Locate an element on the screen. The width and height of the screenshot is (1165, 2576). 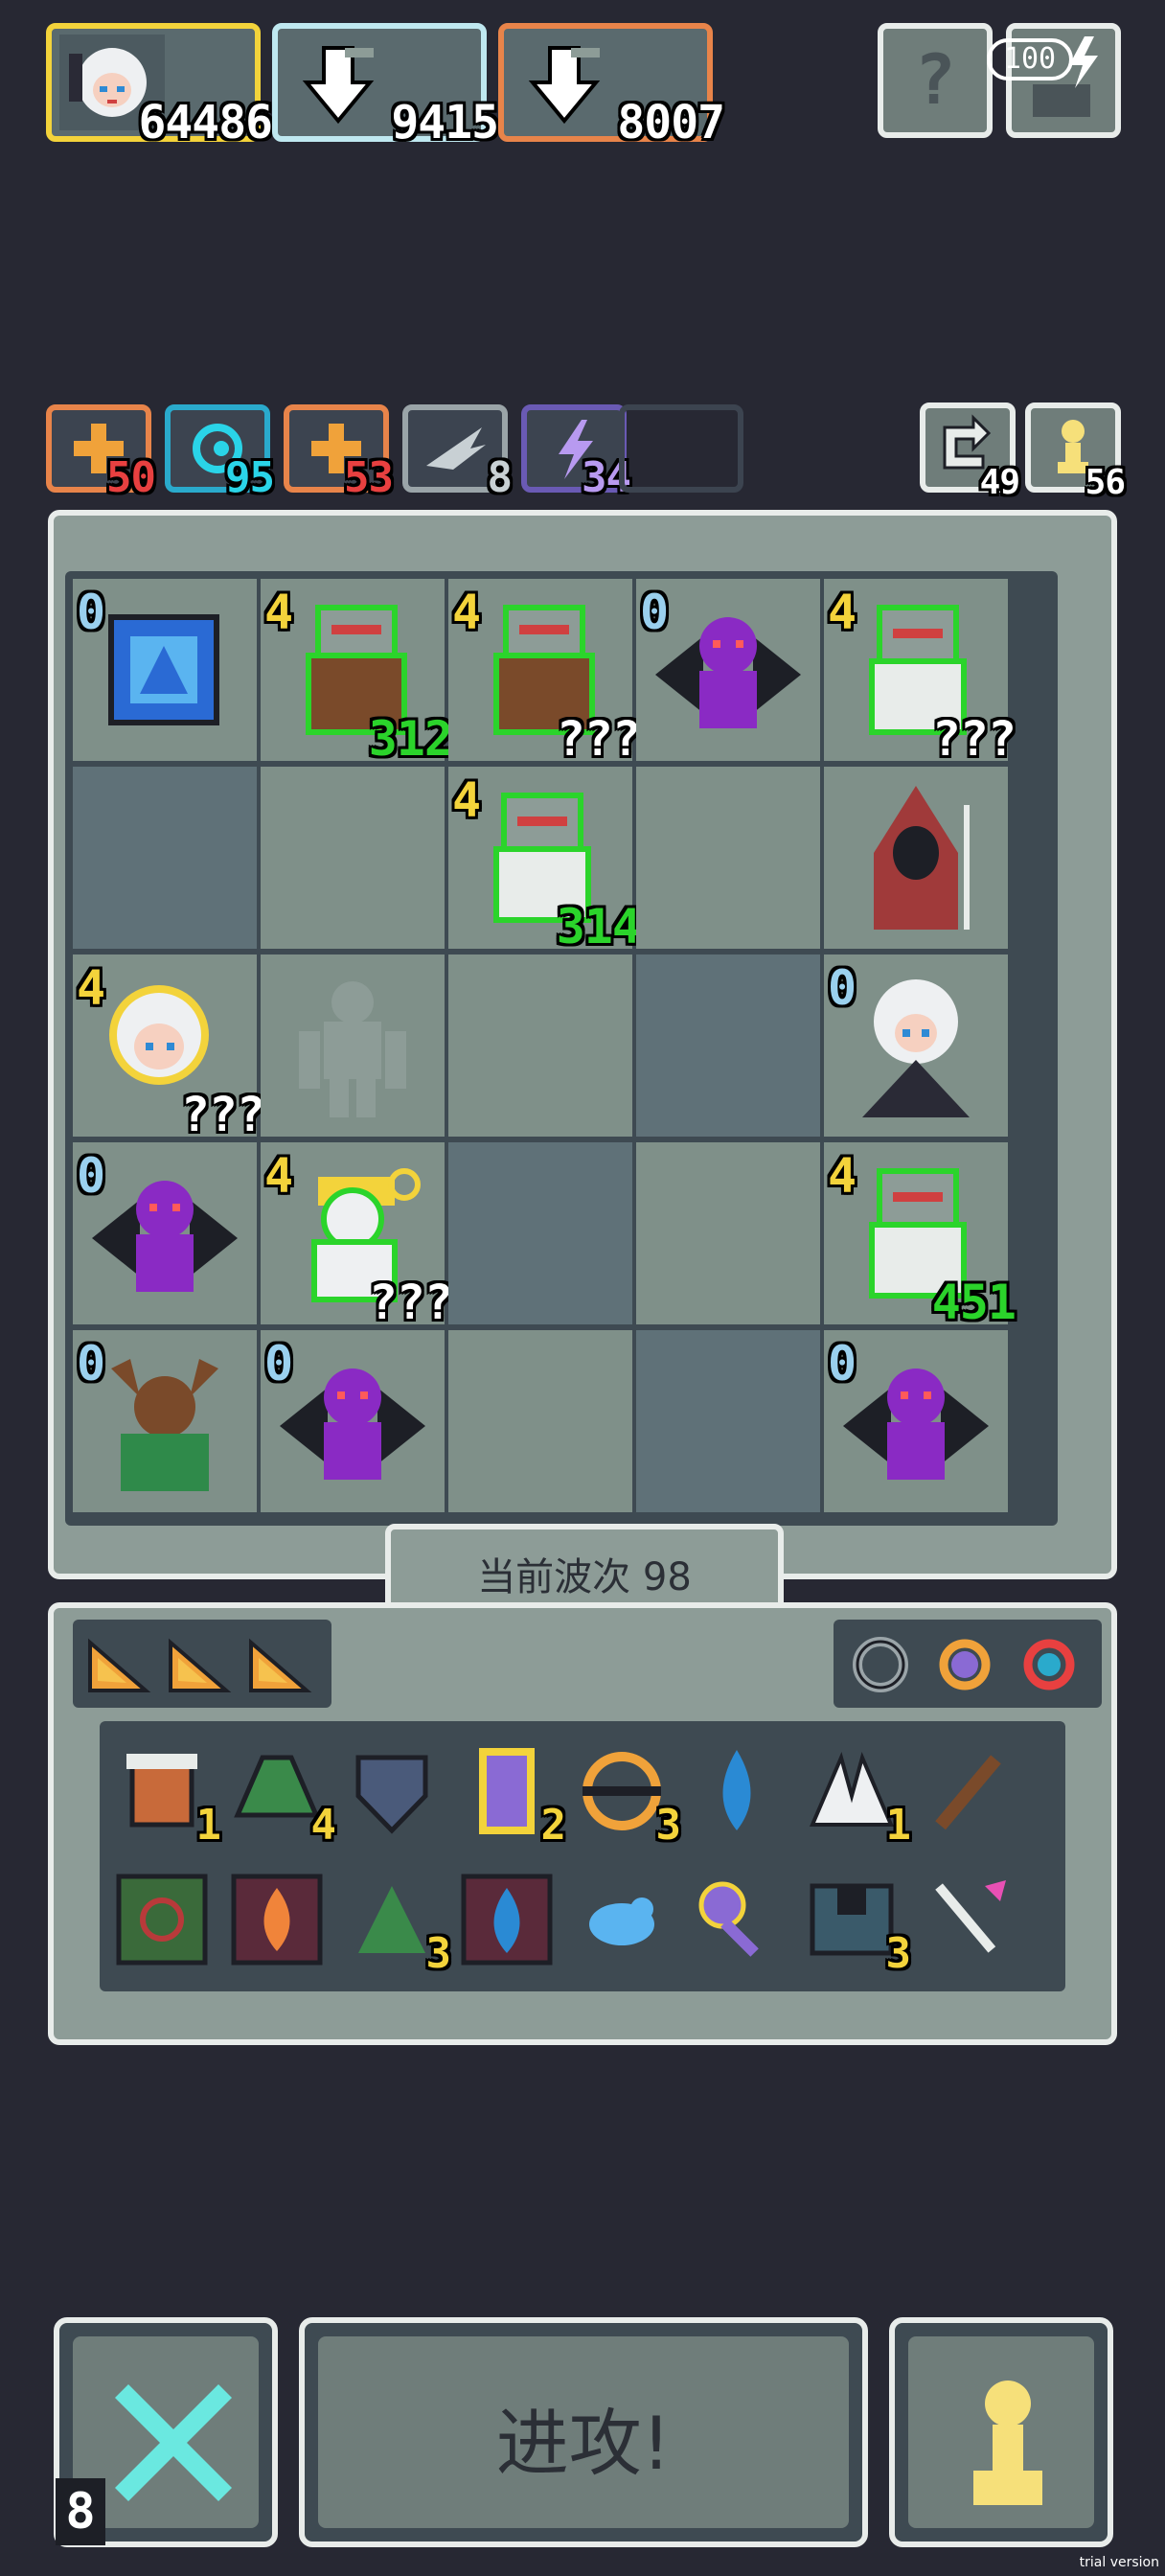
element-slot: 50 is located at coordinates (101, 453).